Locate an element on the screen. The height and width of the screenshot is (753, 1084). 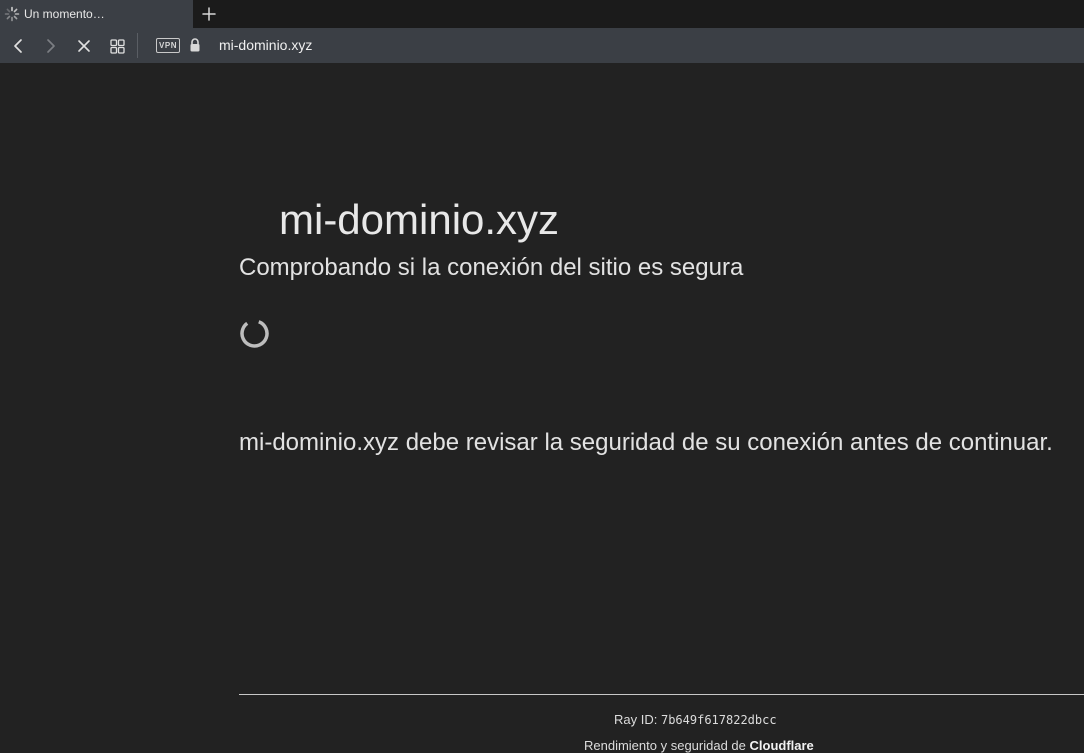
cloudflare-link: Cloudflare is located at coordinates (782, 745).